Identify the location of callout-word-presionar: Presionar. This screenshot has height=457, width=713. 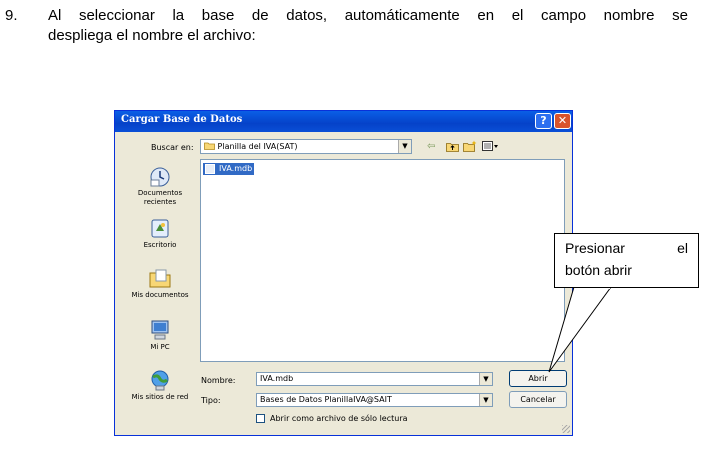
(595, 248).